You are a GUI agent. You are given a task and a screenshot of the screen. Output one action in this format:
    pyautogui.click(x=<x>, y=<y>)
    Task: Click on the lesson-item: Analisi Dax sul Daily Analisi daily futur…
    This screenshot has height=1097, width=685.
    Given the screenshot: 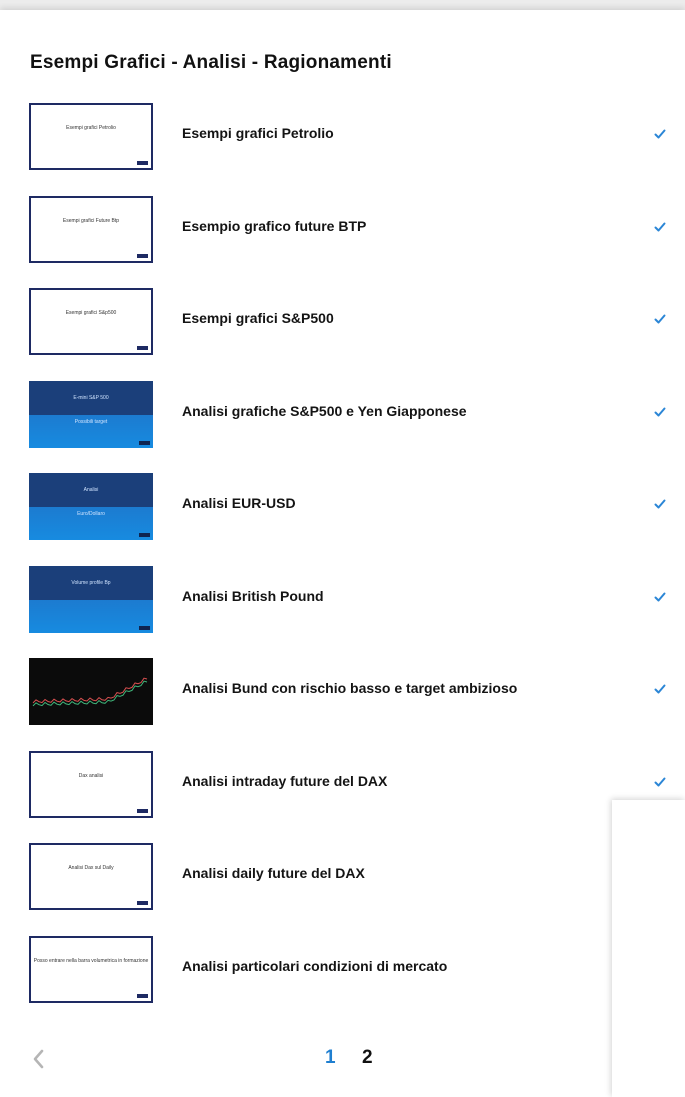 What is the action you would take?
    pyautogui.click(x=342, y=884)
    